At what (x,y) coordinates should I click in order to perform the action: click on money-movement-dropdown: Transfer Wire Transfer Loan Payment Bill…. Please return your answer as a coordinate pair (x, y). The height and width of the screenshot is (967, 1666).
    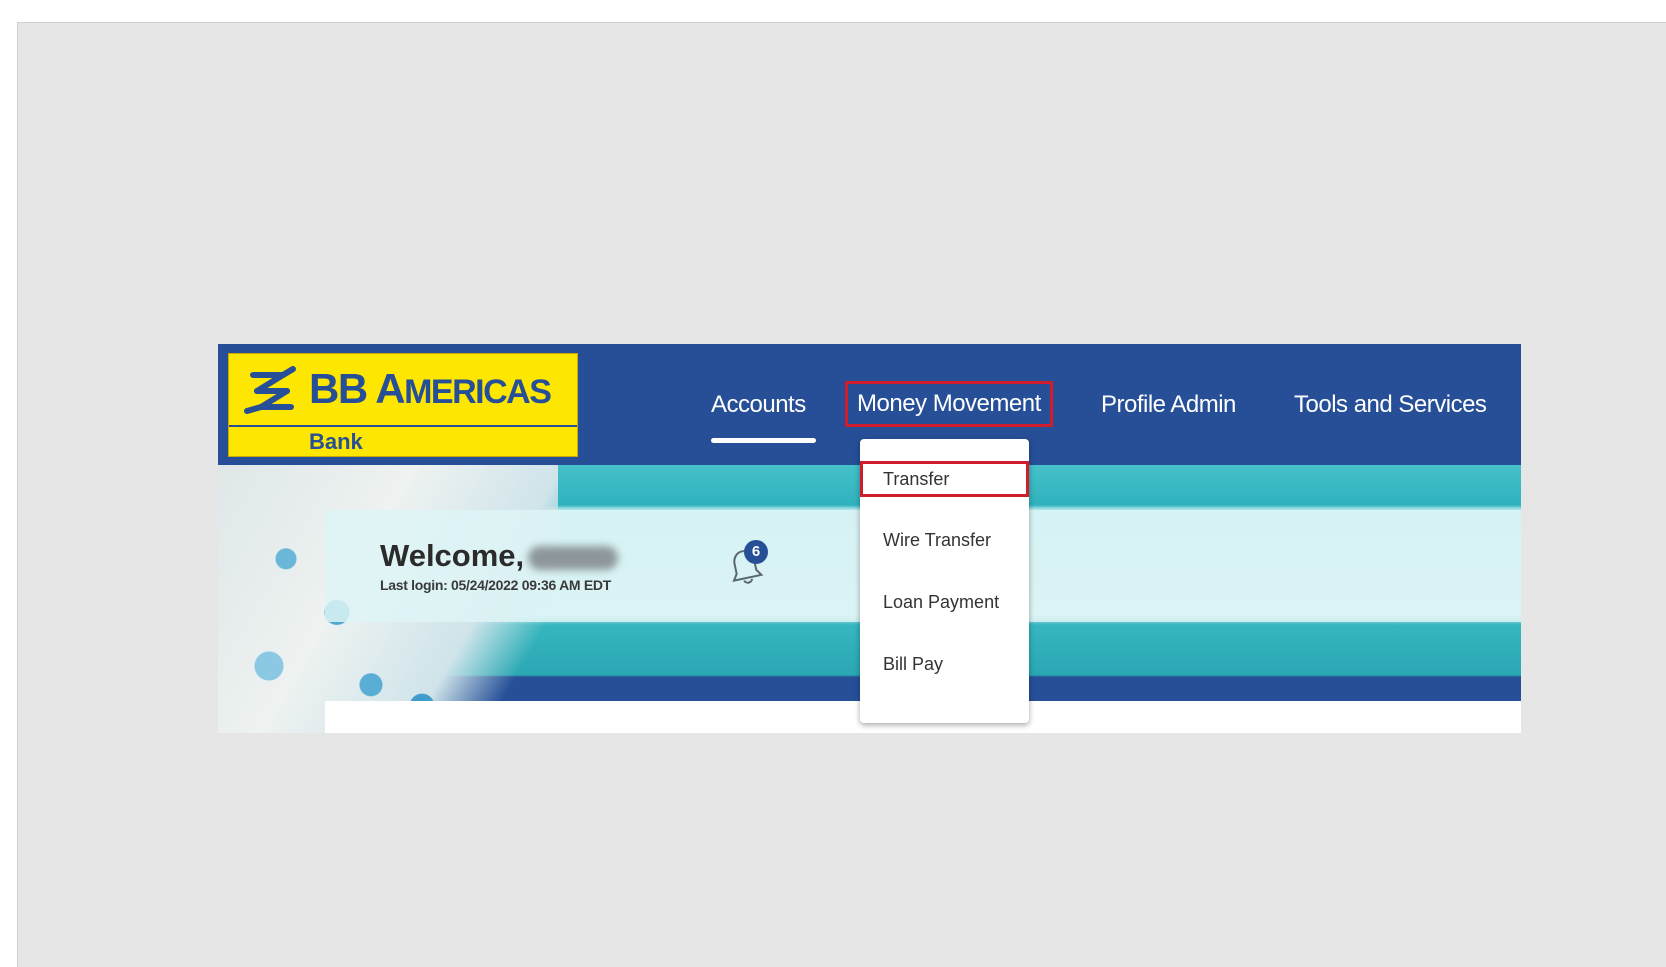
    Looking at the image, I should click on (944, 581).